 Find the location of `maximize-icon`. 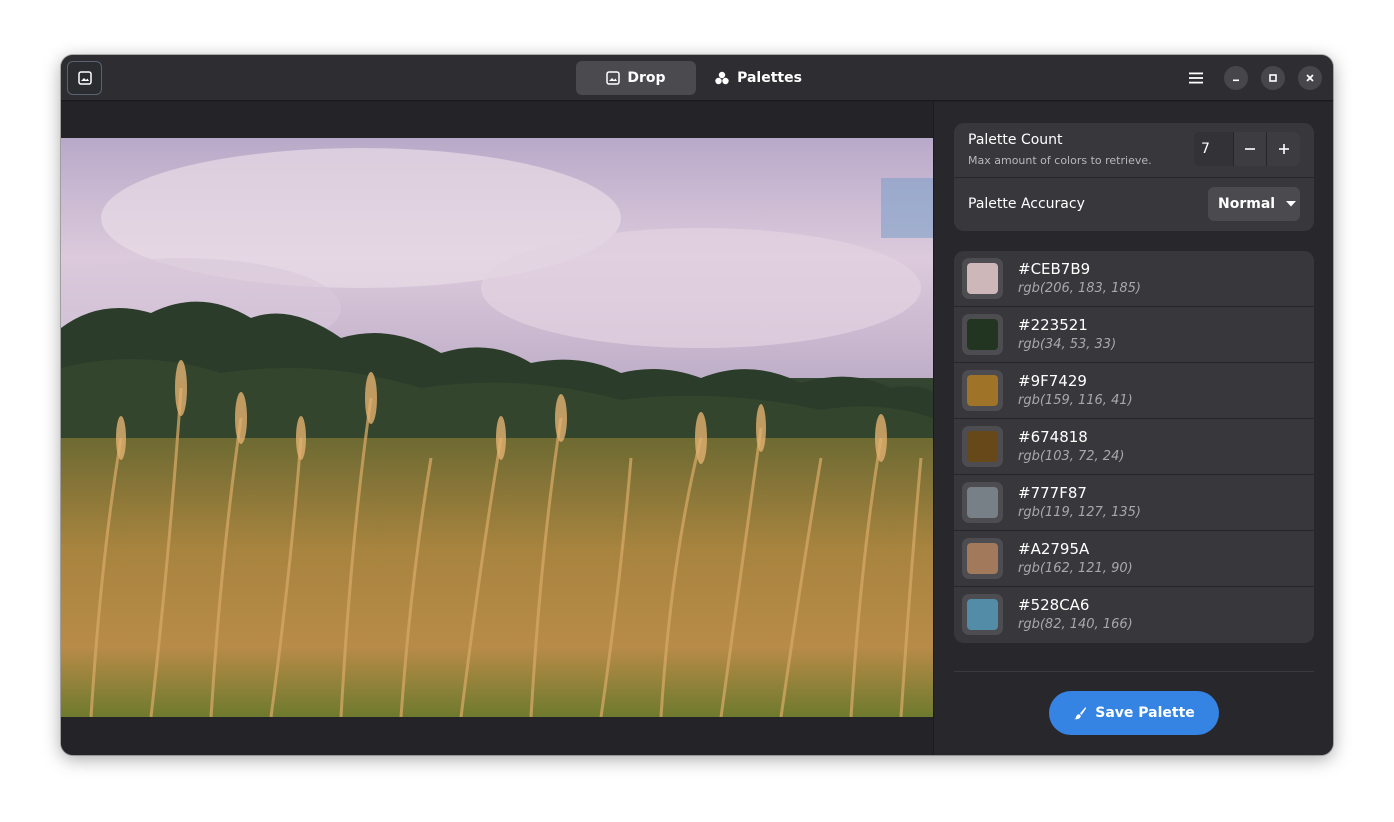

maximize-icon is located at coordinates (1273, 78).